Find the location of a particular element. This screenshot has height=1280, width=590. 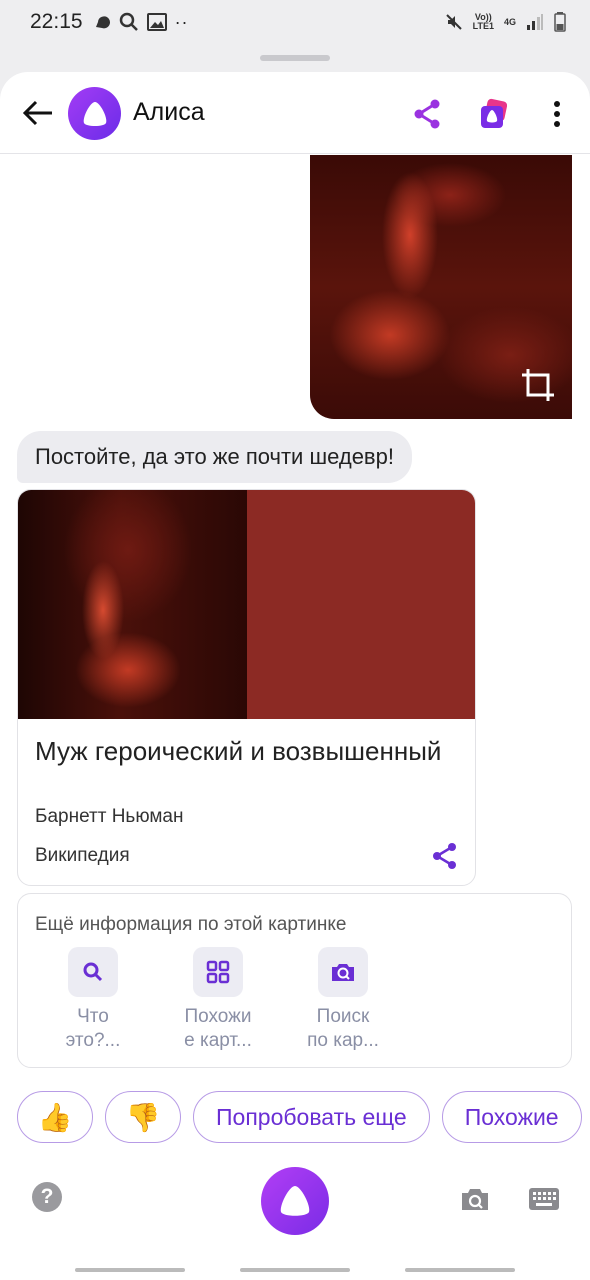

artwork-author: Барнетт Ньюман is located at coordinates (109, 816).